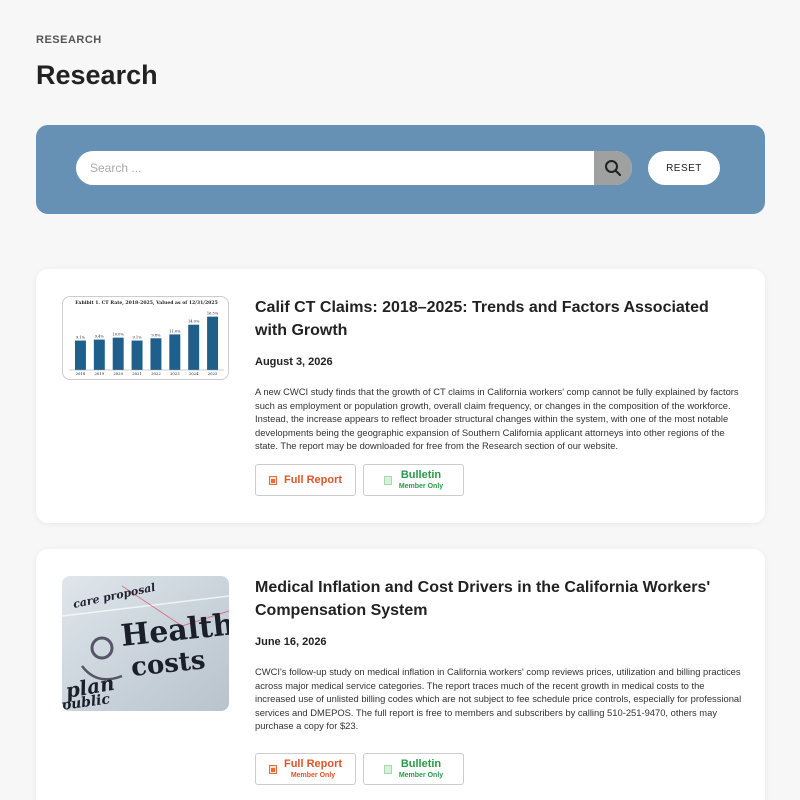 The height and width of the screenshot is (800, 800). What do you see at coordinates (291, 642) in the screenshot?
I see `article-date: June 16, 2026` at bounding box center [291, 642].